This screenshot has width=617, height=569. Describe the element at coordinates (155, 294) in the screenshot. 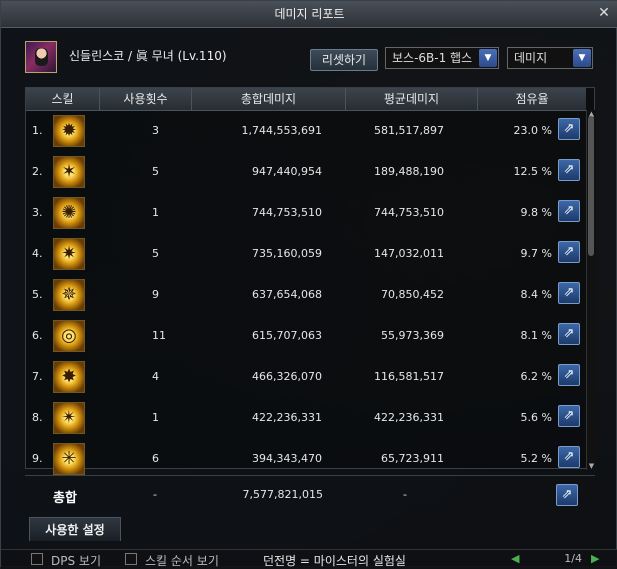

I see `row-uses: 9` at that location.